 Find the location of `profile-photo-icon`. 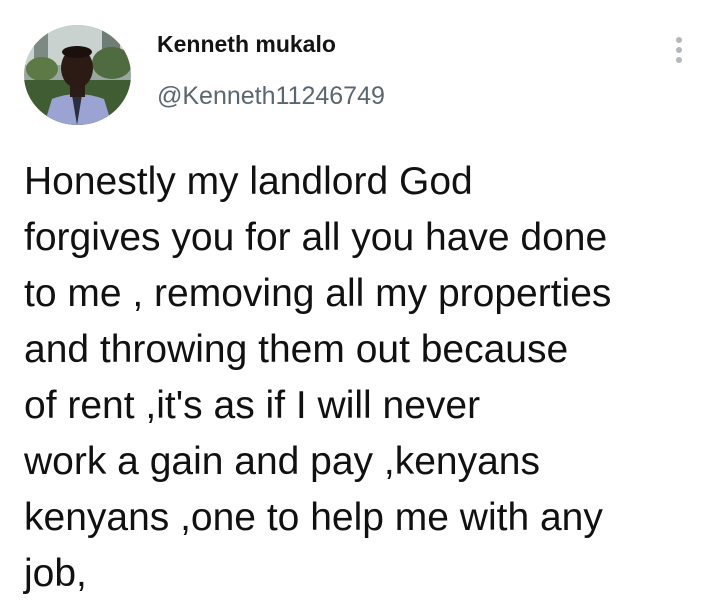

profile-photo-icon is located at coordinates (77, 75).